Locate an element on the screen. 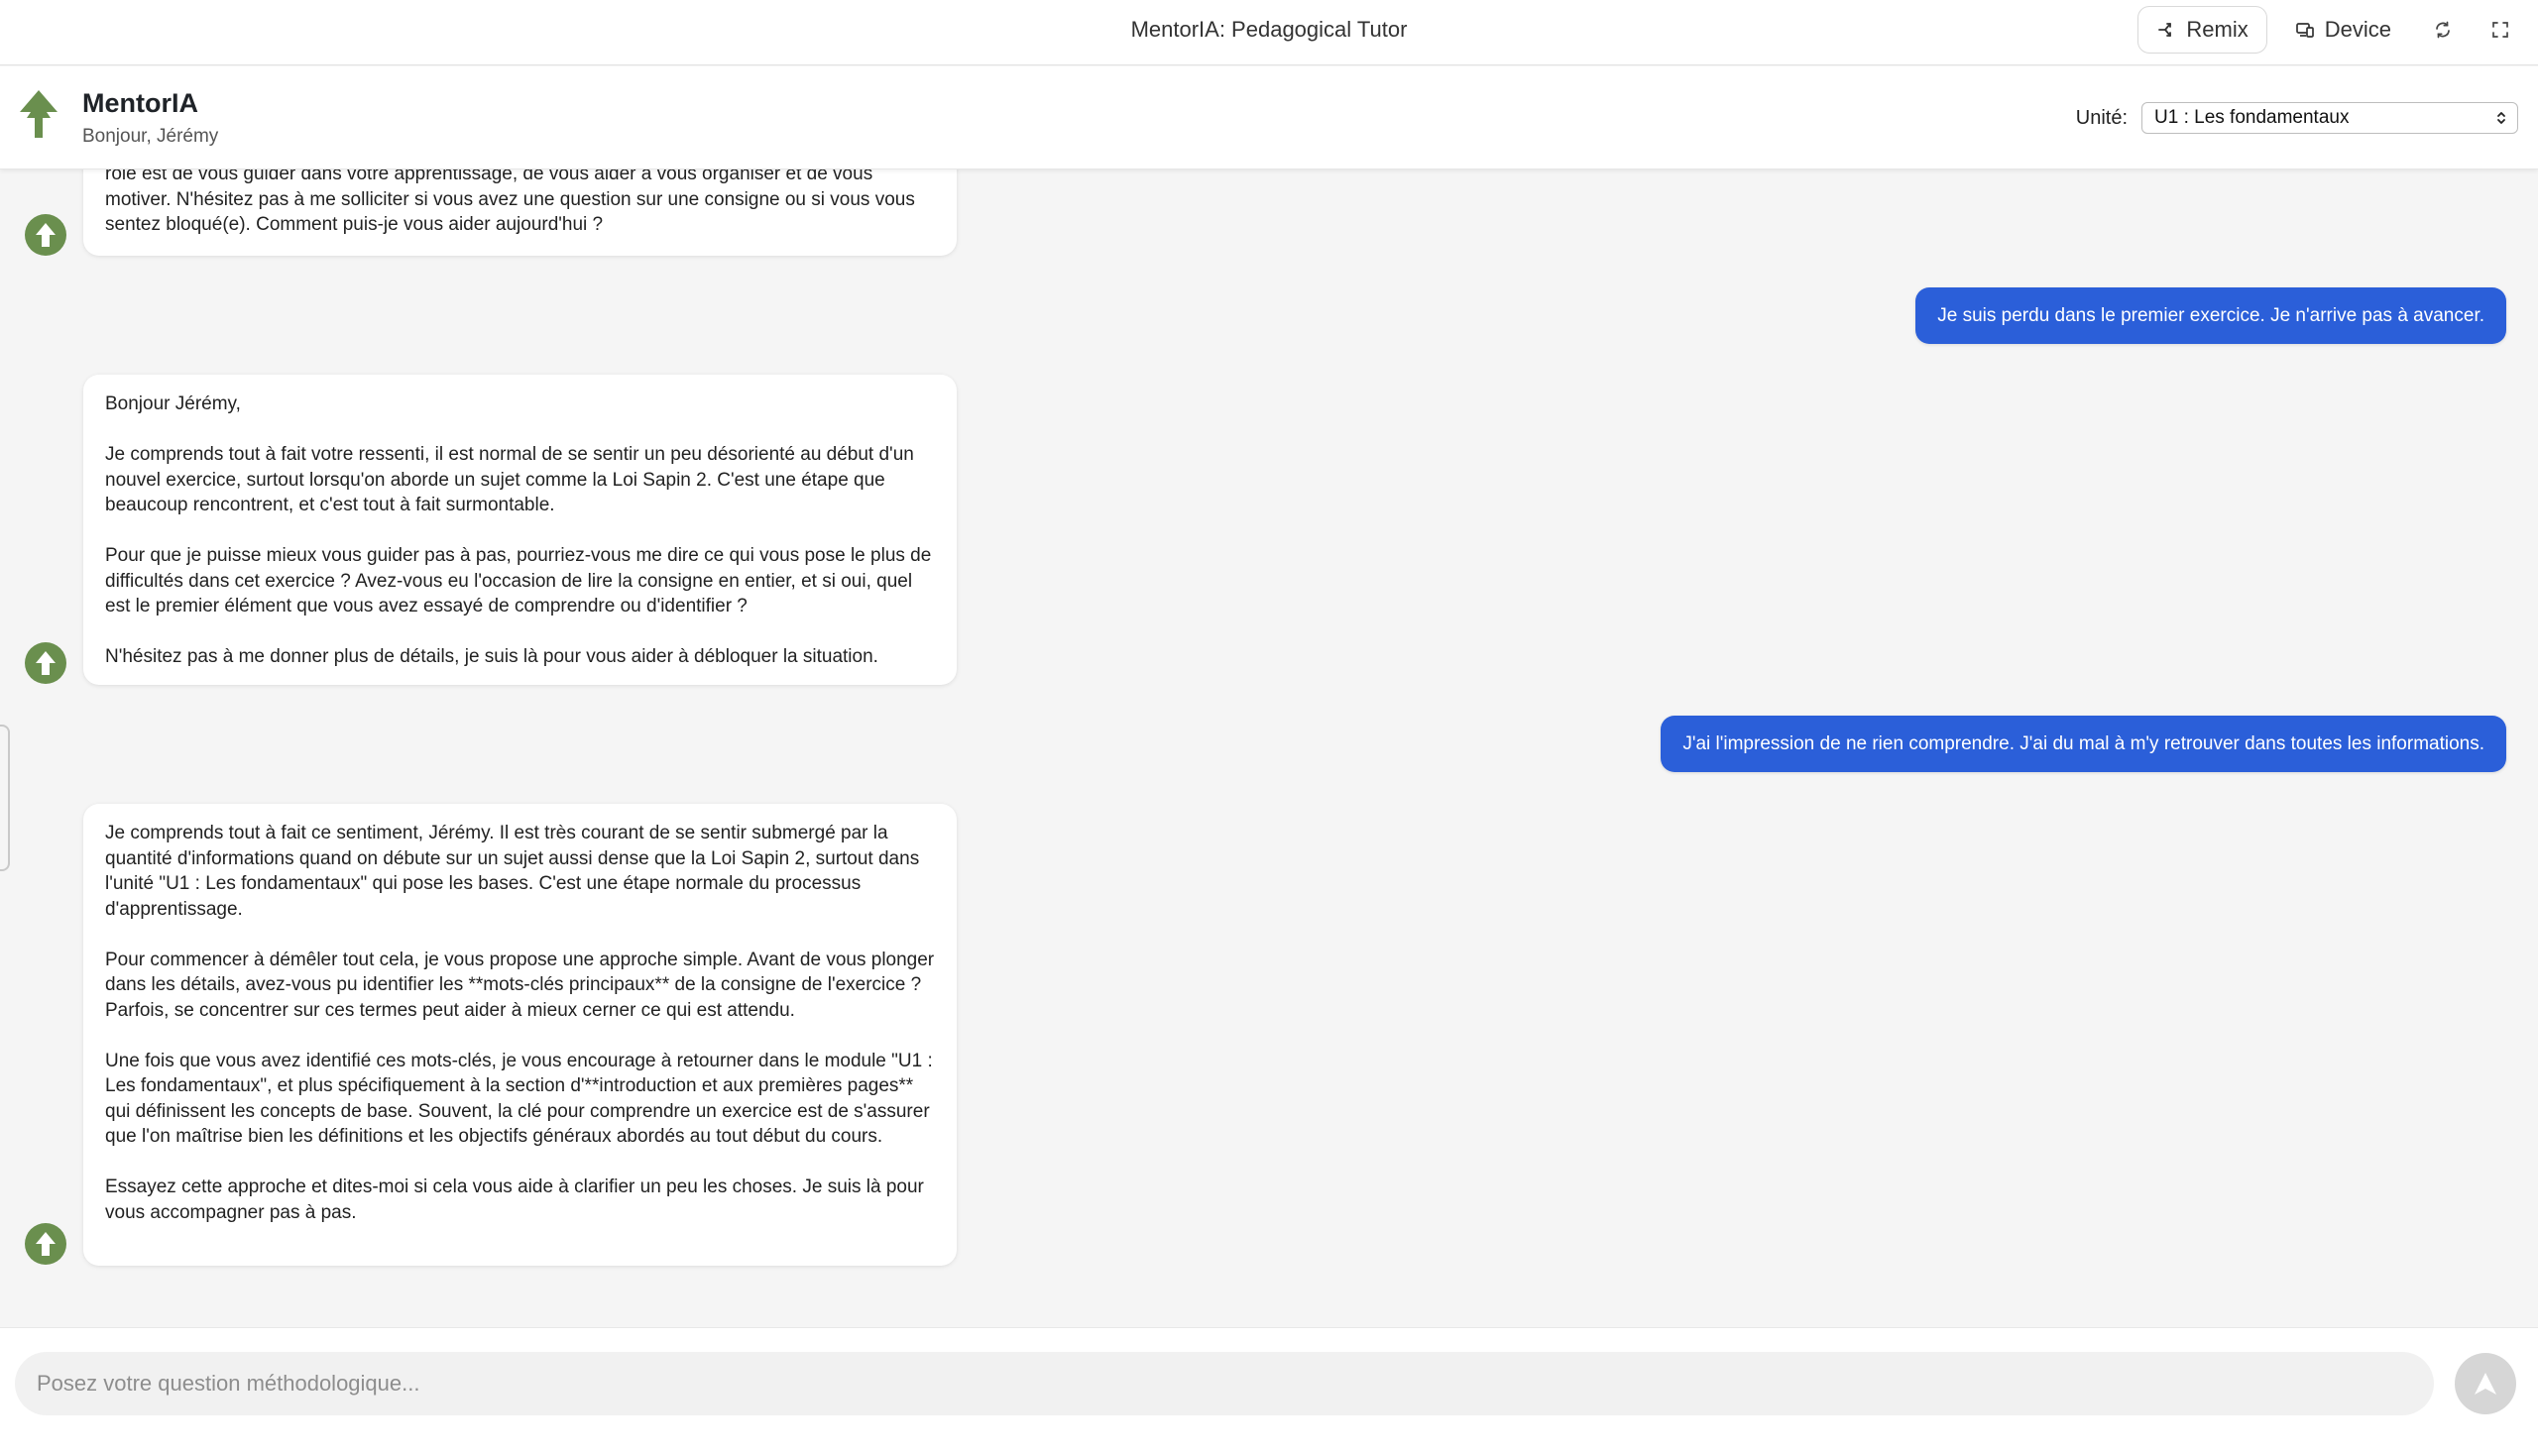 Image resolution: width=2538 pixels, height=1456 pixels. fullscreen-icon is located at coordinates (2500, 30).